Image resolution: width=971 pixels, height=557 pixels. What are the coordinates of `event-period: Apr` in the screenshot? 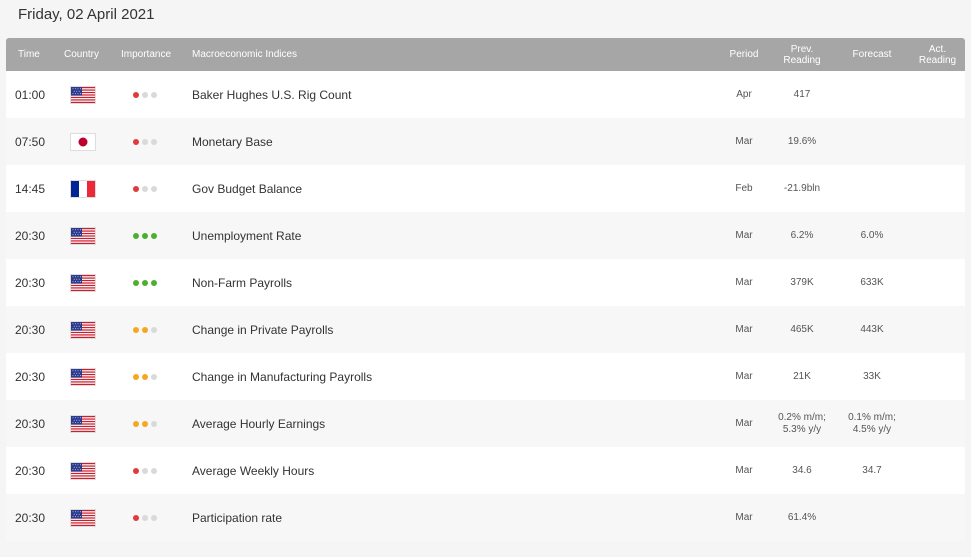 It's located at (744, 94).